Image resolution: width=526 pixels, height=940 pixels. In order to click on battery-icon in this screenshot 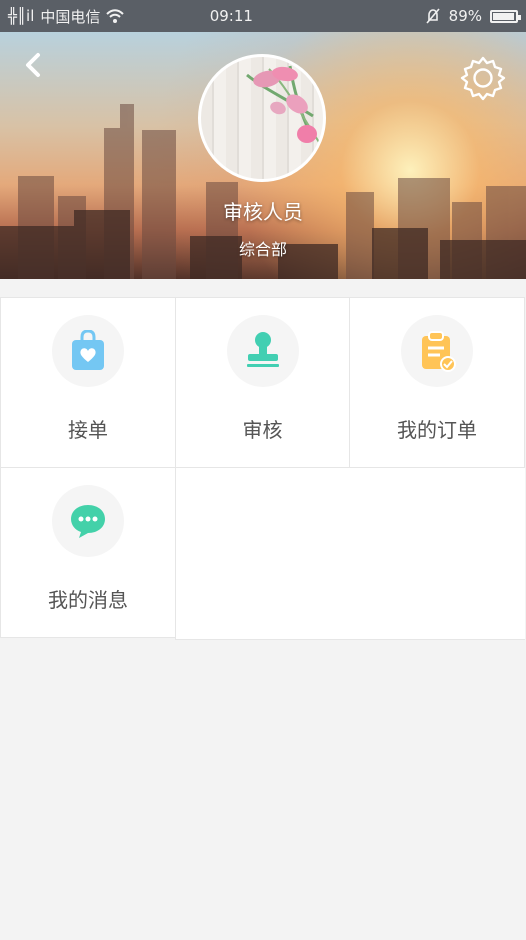, I will do `click(505, 16)`.